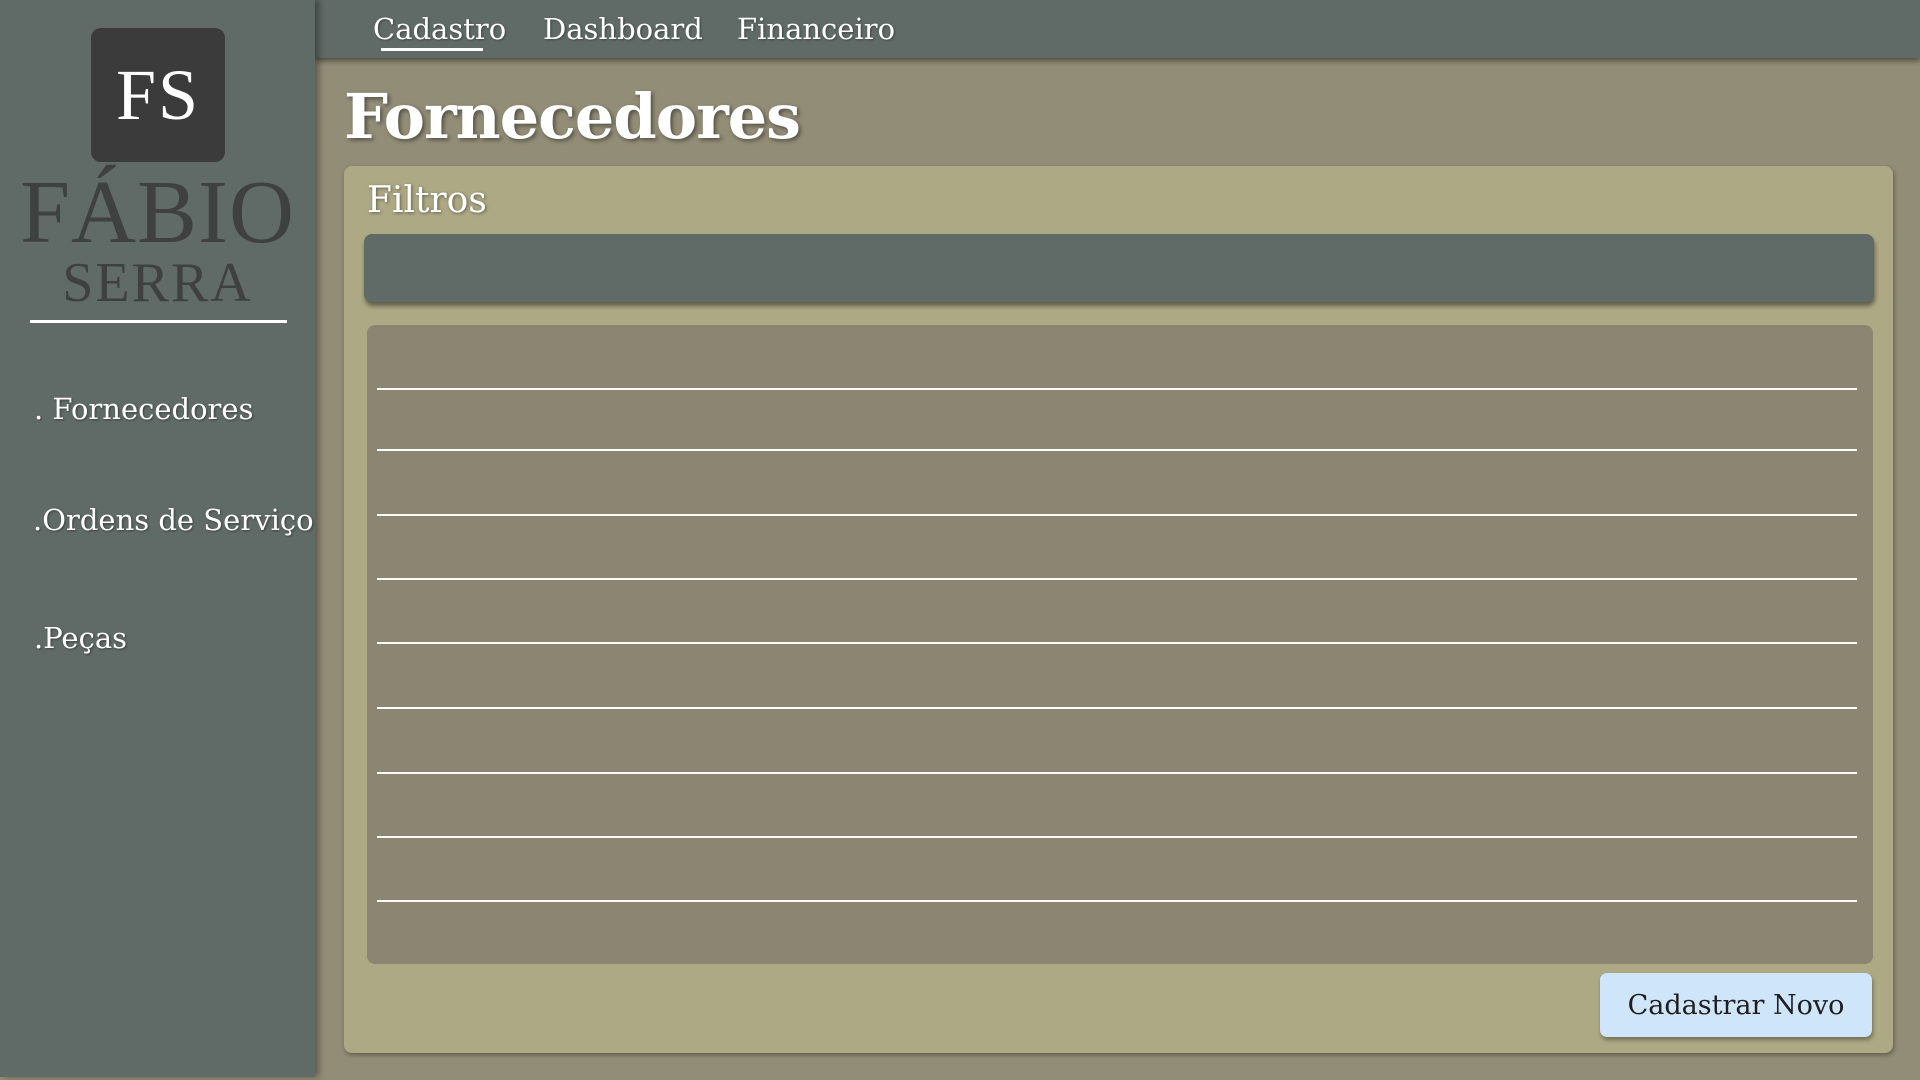 This screenshot has width=1920, height=1080. Describe the element at coordinates (1736, 1005) in the screenshot. I see `add-supplier-button: Cadastrar Novo` at that location.